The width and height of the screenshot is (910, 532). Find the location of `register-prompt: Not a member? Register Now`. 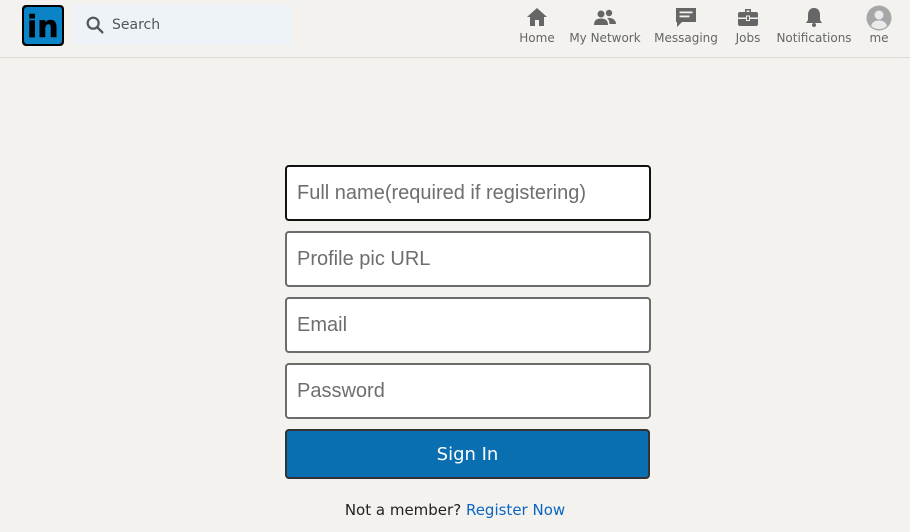

register-prompt: Not a member? Register Now is located at coordinates (455, 510).